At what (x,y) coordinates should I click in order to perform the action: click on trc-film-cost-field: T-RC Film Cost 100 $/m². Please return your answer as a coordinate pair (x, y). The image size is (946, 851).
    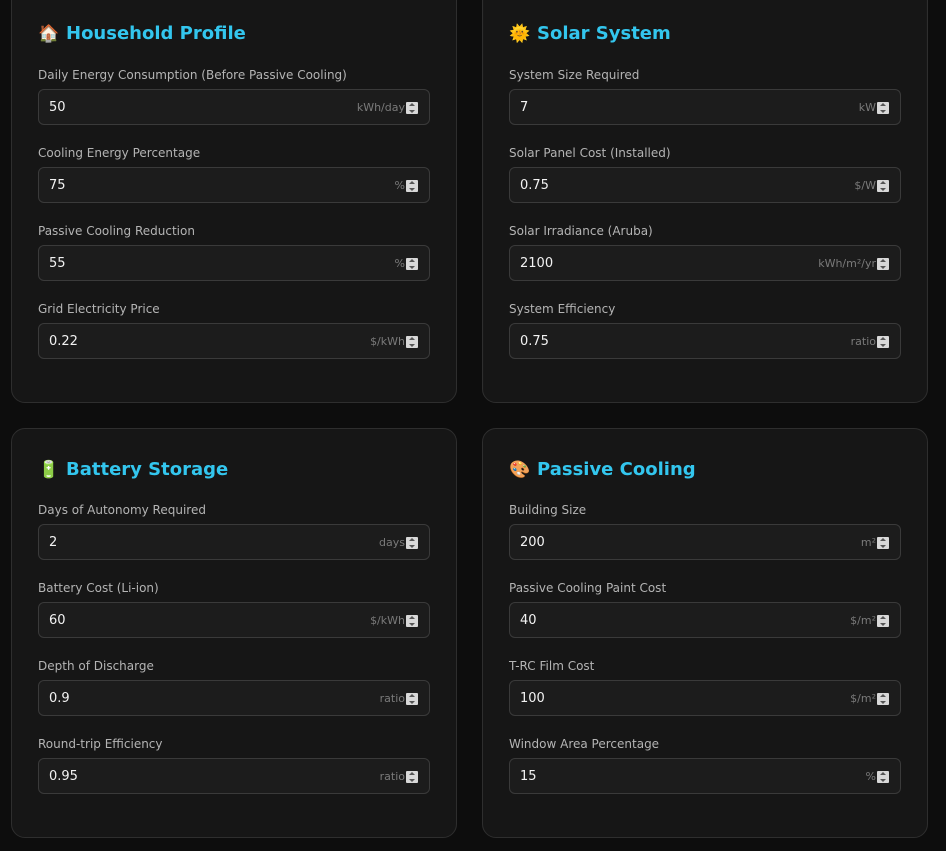
    Looking at the image, I should click on (705, 687).